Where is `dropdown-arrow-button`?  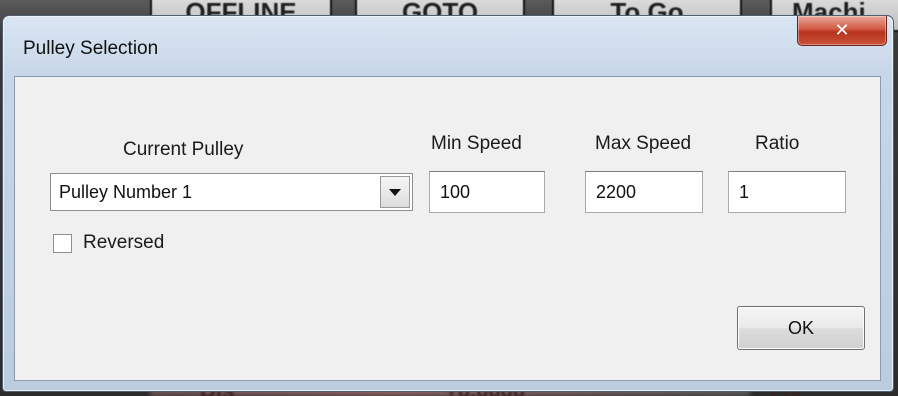 dropdown-arrow-button is located at coordinates (395, 192).